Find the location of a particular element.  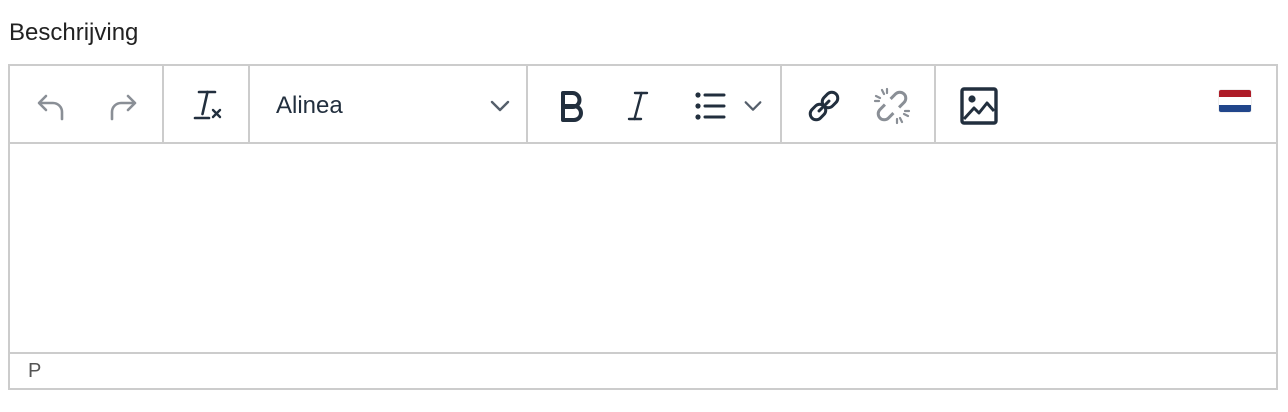

insert-image-button is located at coordinates (979, 106).